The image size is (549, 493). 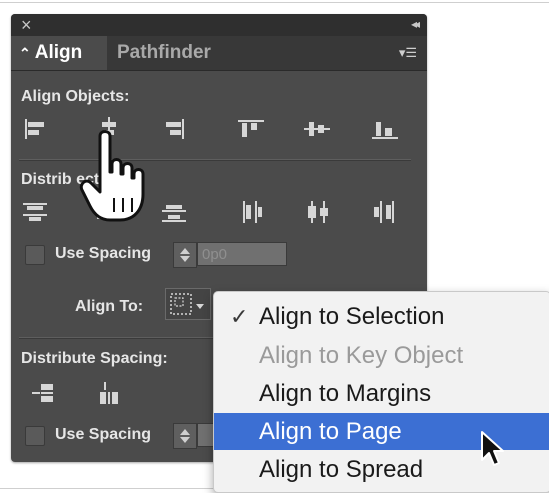 I want to click on distribute-top-edges-icon, so click(x=35, y=211).